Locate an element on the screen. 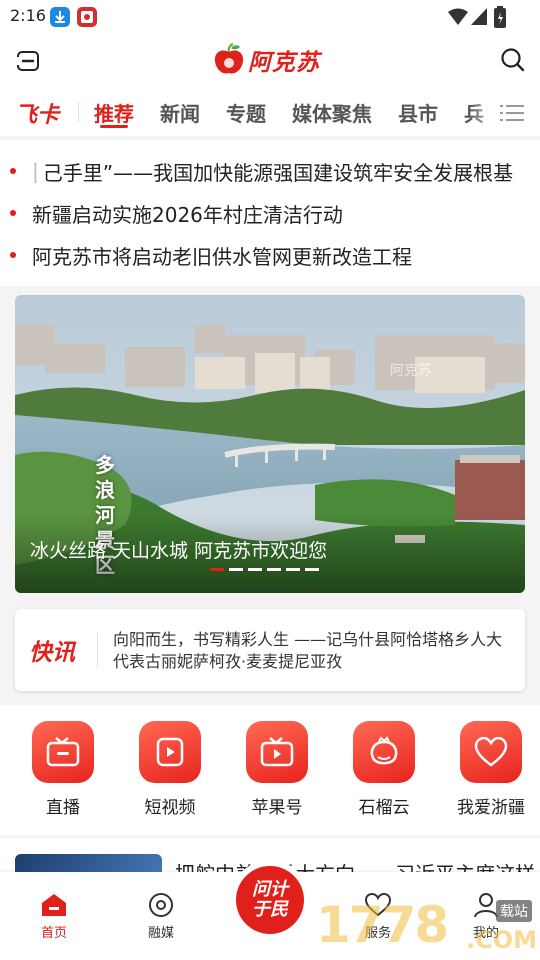  tab-counties: 县市 is located at coordinates (418, 112).